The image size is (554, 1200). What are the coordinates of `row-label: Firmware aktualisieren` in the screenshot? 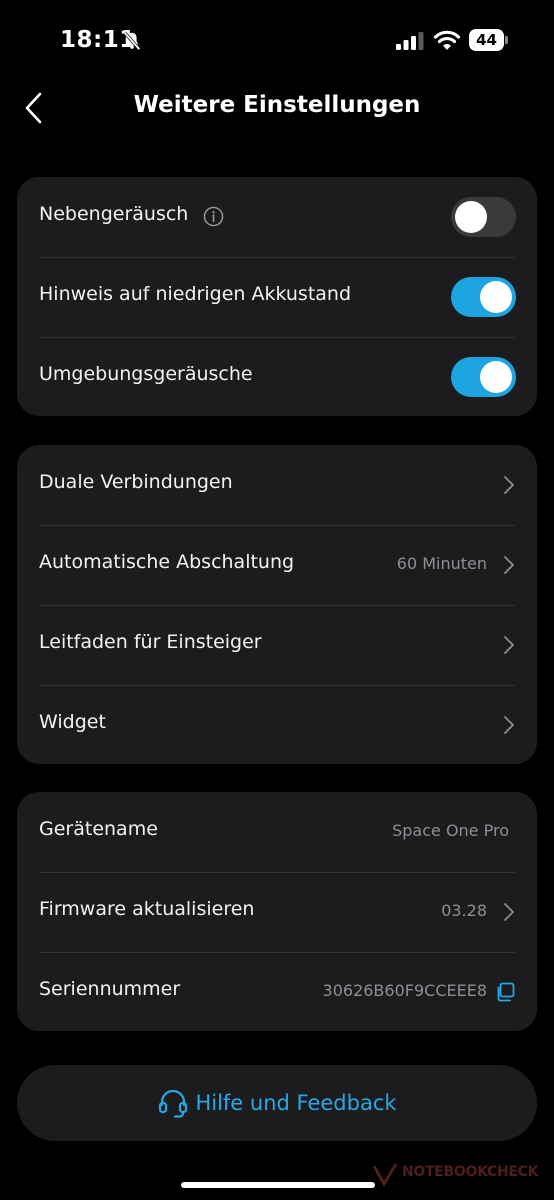 It's located at (147, 909).